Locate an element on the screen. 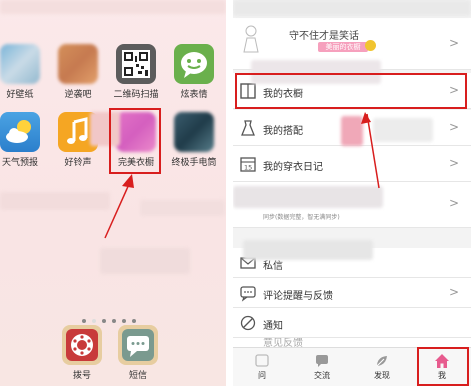  app-label: 好壁纸 is located at coordinates (20, 95).